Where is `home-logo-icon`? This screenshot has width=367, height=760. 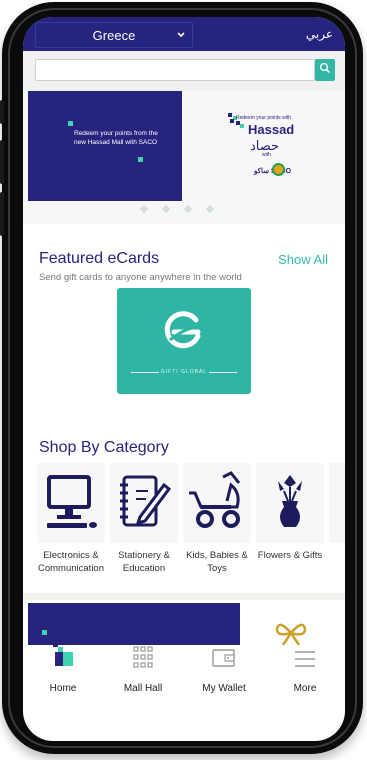
home-logo-icon is located at coordinates (63, 657).